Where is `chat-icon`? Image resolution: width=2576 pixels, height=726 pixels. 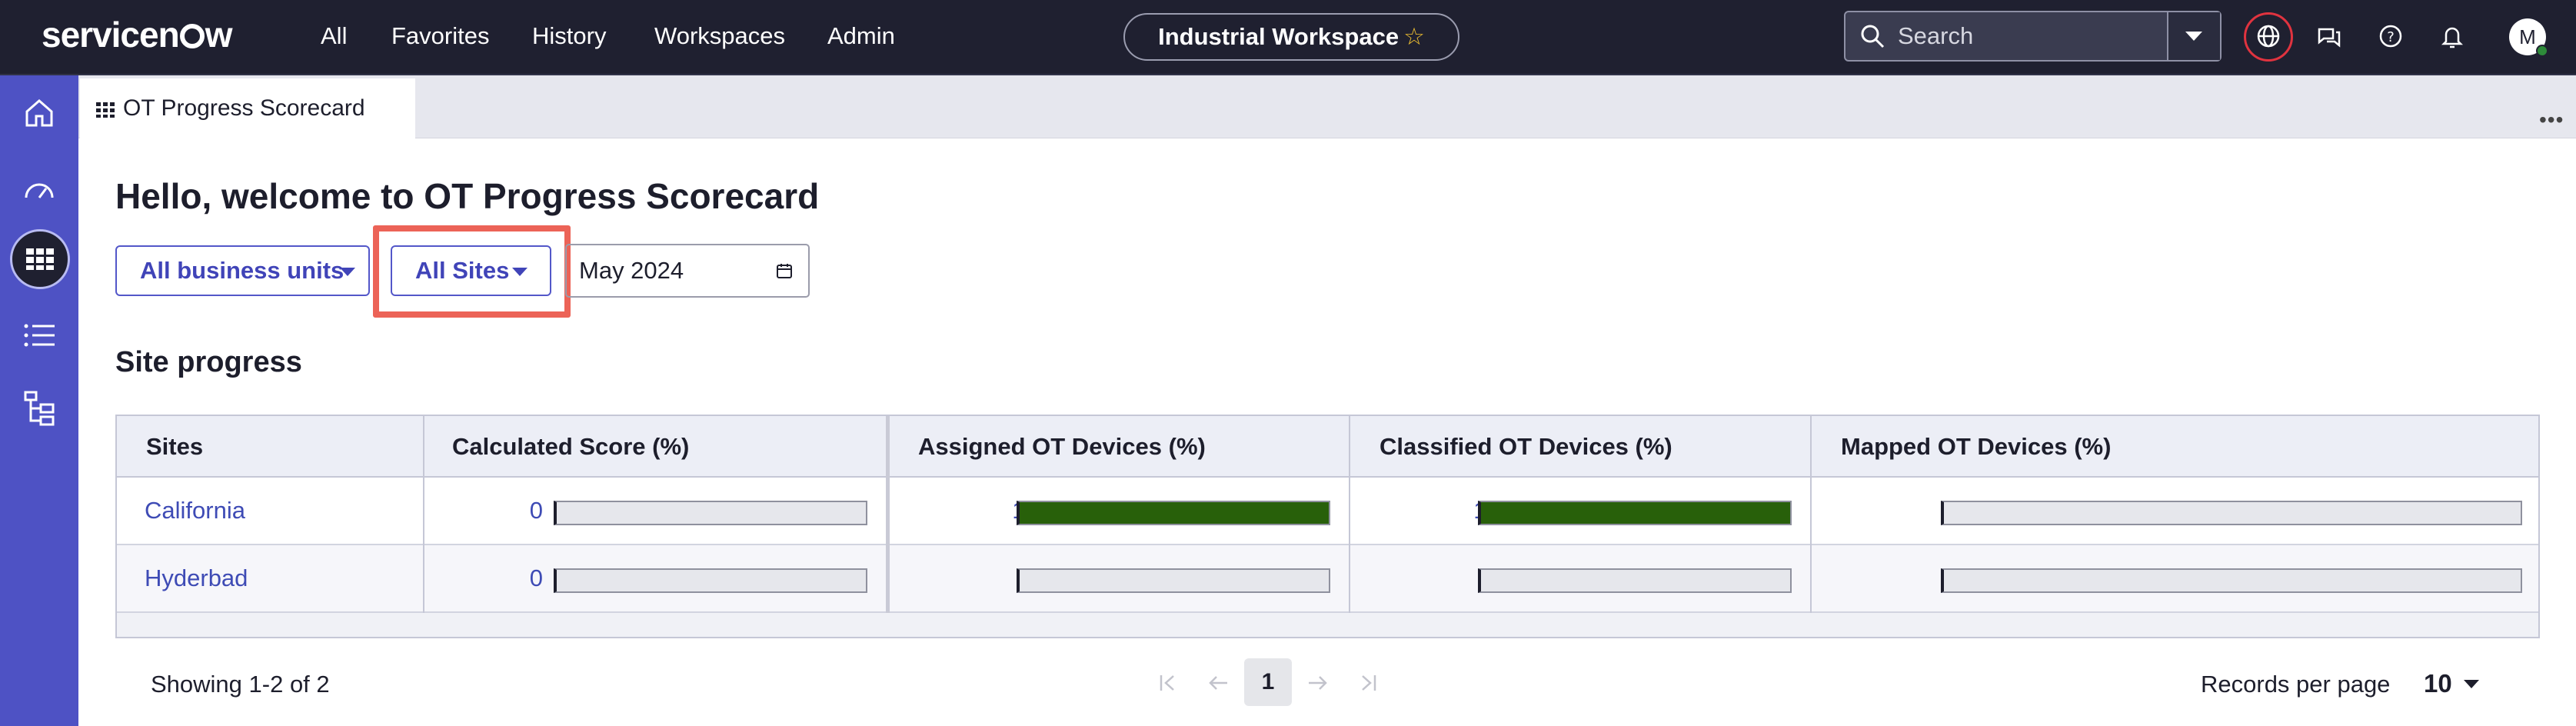 chat-icon is located at coordinates (2329, 36).